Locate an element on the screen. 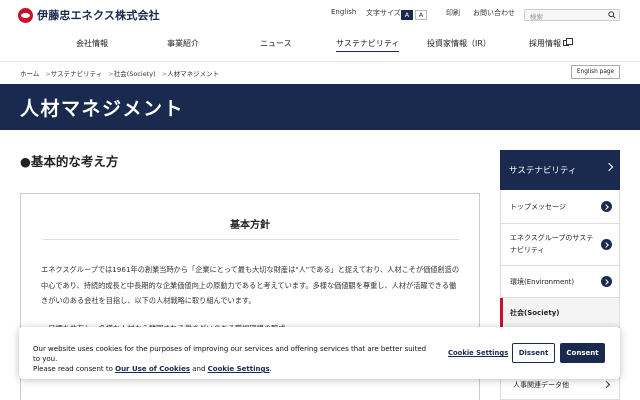  sidebar-item-top-message: トップメッセージ is located at coordinates (560, 207).